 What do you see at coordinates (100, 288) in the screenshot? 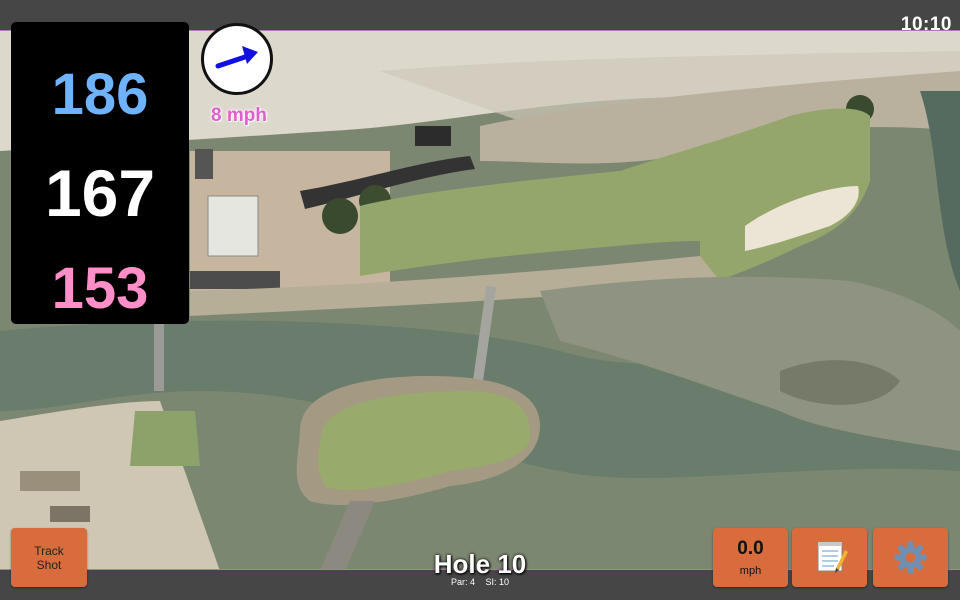
I see `front-of-green-distance: 153` at bounding box center [100, 288].